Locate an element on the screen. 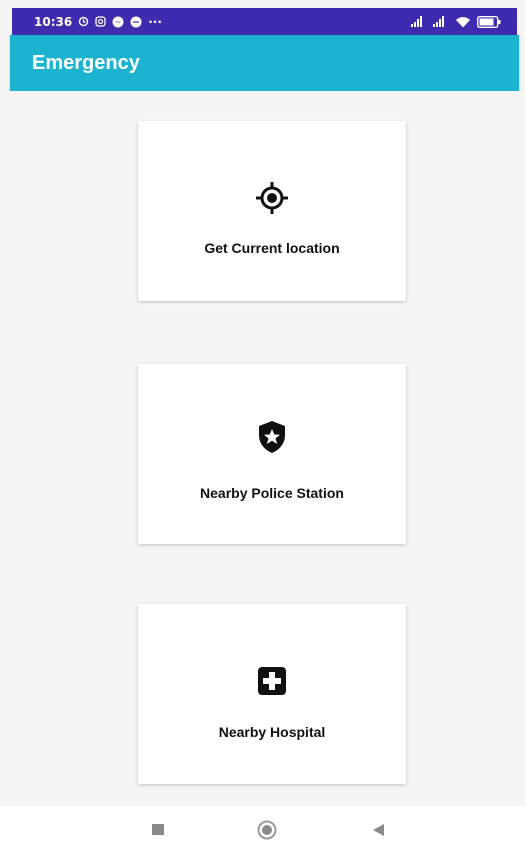 This screenshot has width=525, height=852. app-bar: Emergency is located at coordinates (264, 63).